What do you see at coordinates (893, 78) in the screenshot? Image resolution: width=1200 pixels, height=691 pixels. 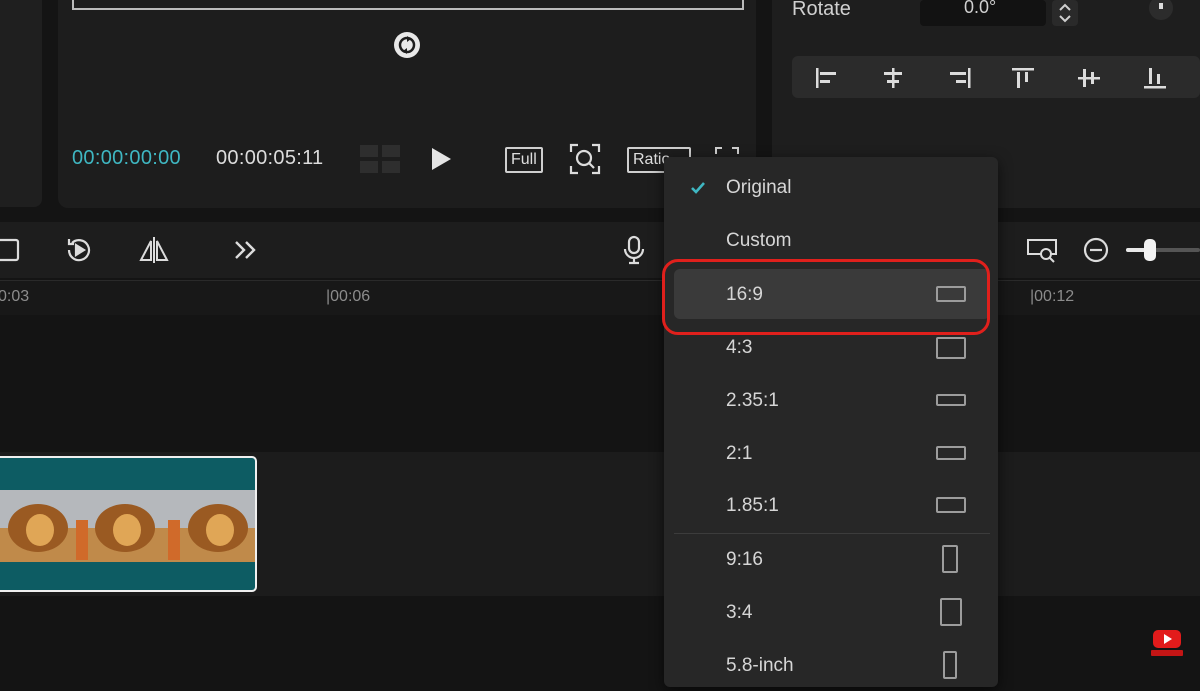 I see `align-center-horizontal-icon` at bounding box center [893, 78].